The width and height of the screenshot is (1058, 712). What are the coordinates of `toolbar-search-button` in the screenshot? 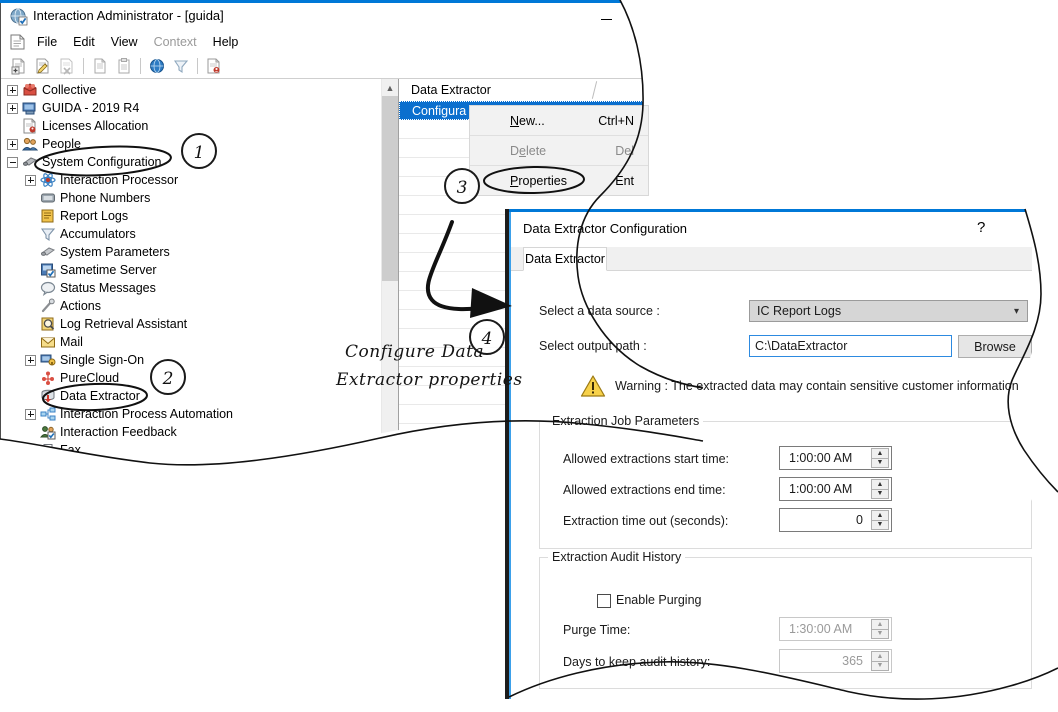 It's located at (157, 66).